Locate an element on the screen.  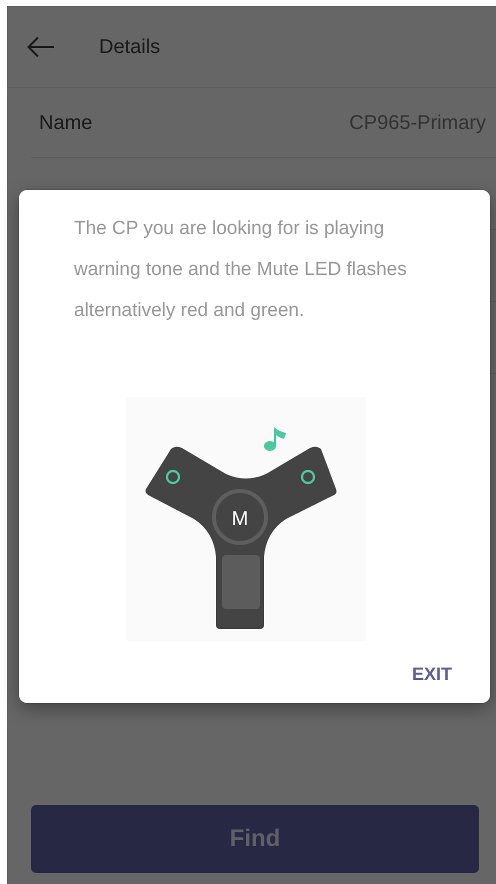
music-note-icon is located at coordinates (275, 439).